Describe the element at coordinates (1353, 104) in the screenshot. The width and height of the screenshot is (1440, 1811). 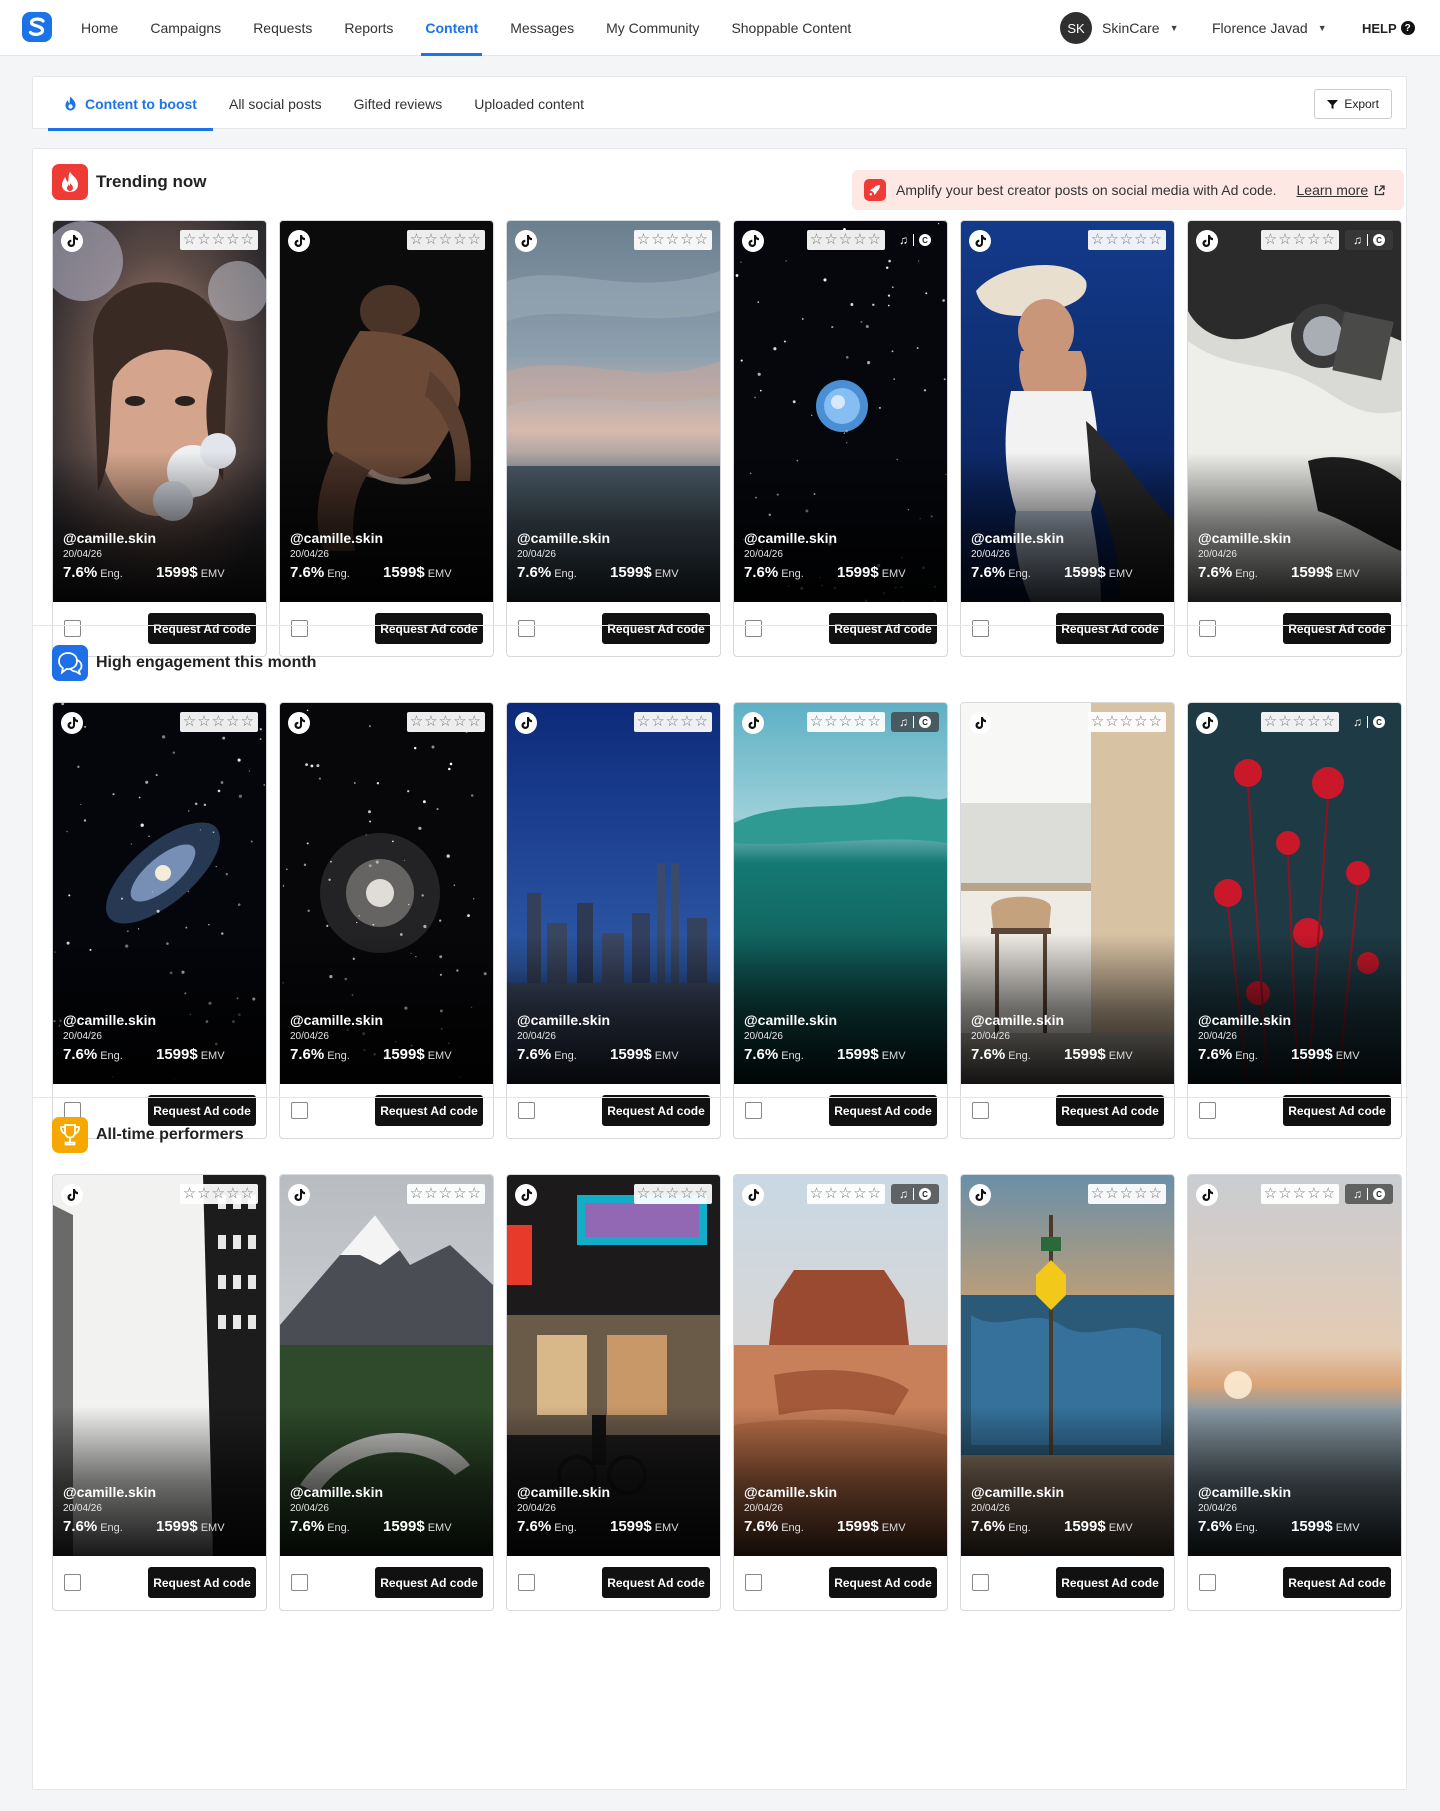
I see `export-button: Export` at that location.